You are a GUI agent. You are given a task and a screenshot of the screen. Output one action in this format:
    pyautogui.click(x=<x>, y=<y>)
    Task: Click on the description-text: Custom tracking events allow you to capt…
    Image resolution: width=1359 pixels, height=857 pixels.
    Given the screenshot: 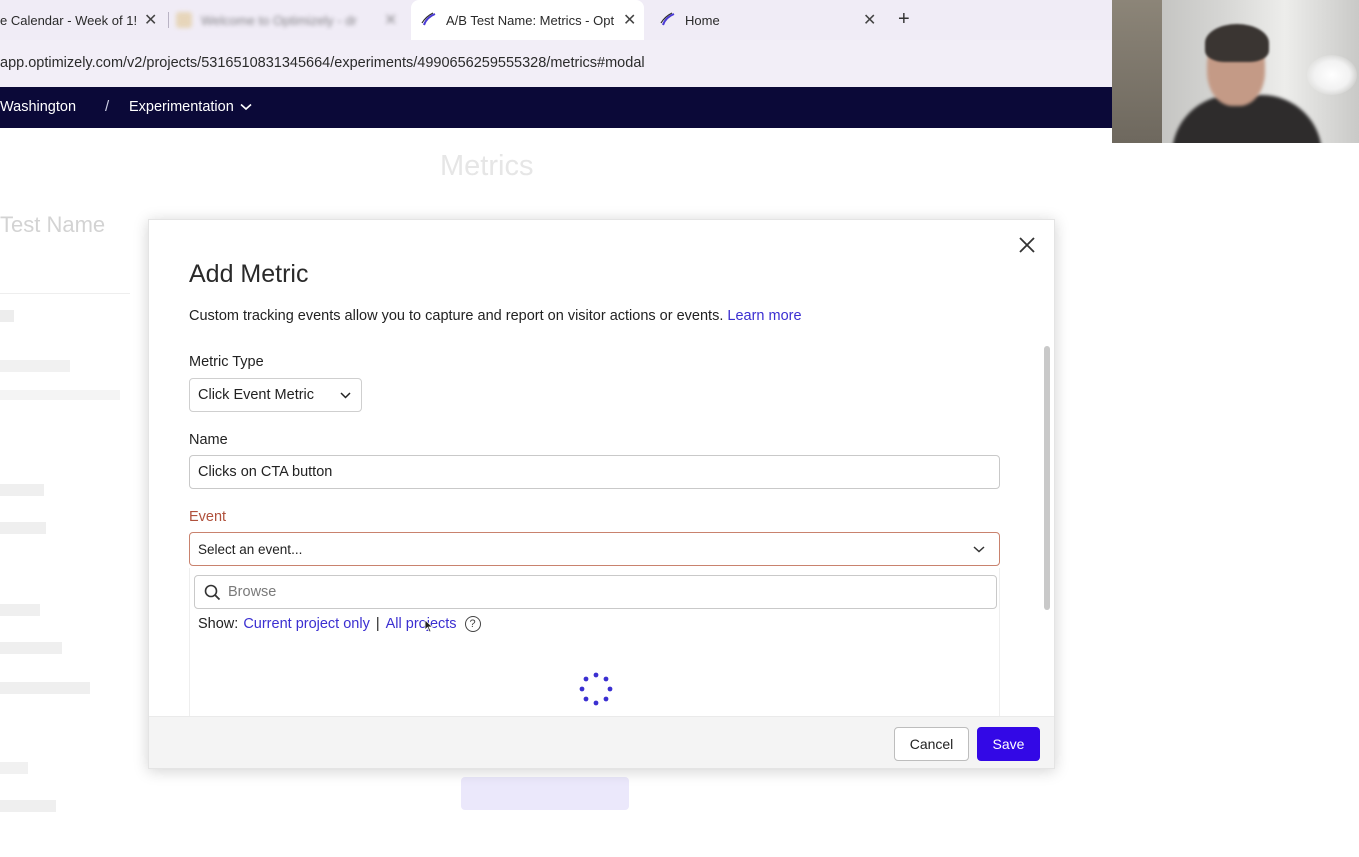 What is the action you would take?
    pyautogui.click(x=456, y=316)
    